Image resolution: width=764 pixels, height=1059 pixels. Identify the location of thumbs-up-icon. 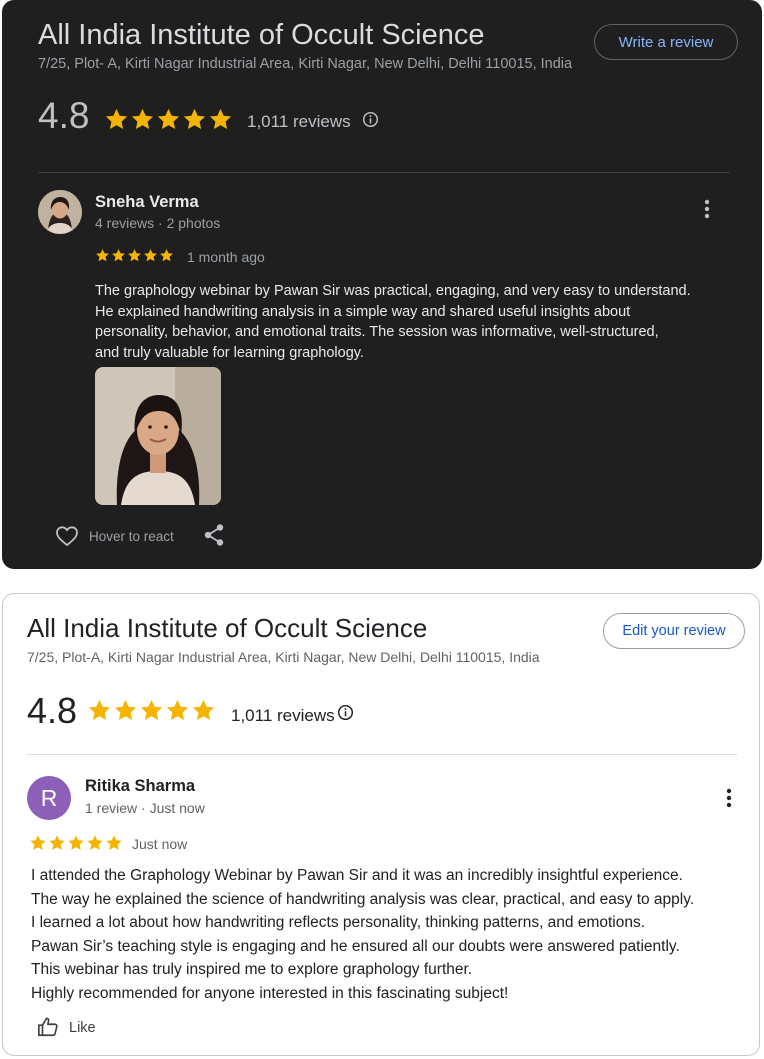
(48, 1027).